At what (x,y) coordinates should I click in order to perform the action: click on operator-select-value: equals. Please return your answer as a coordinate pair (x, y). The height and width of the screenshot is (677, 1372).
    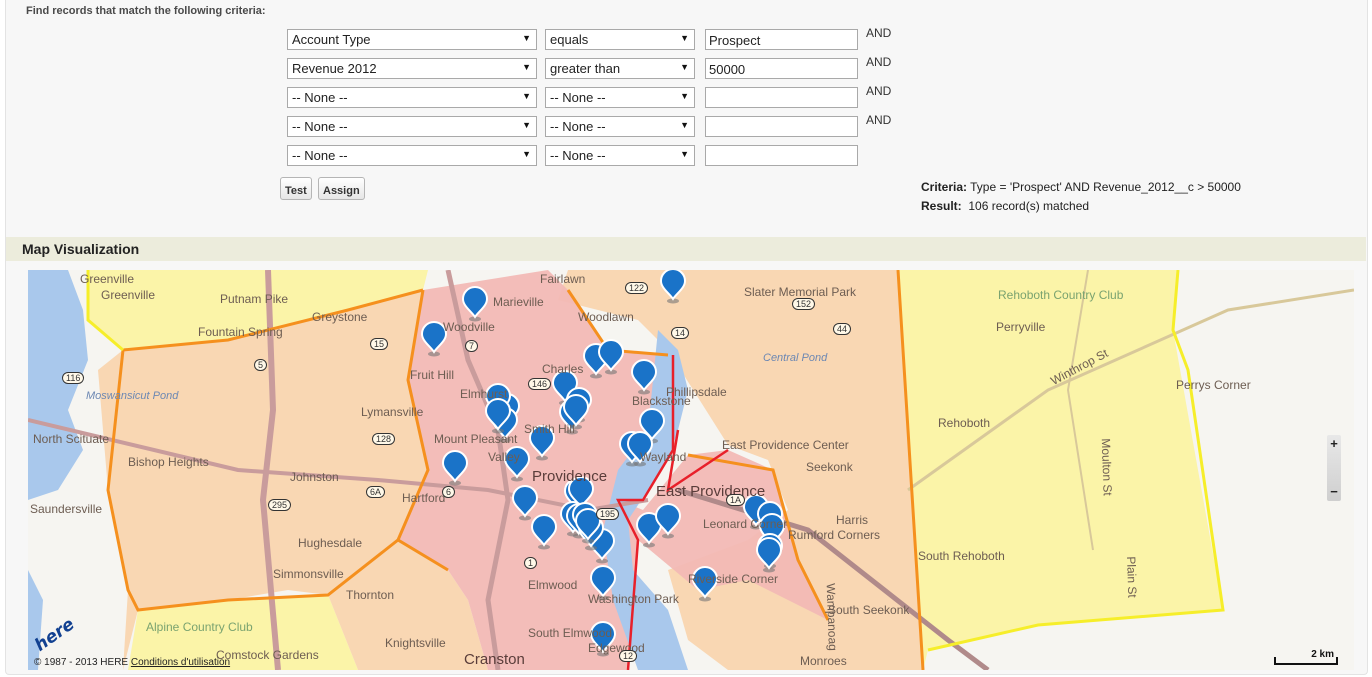
    Looking at the image, I should click on (569, 39).